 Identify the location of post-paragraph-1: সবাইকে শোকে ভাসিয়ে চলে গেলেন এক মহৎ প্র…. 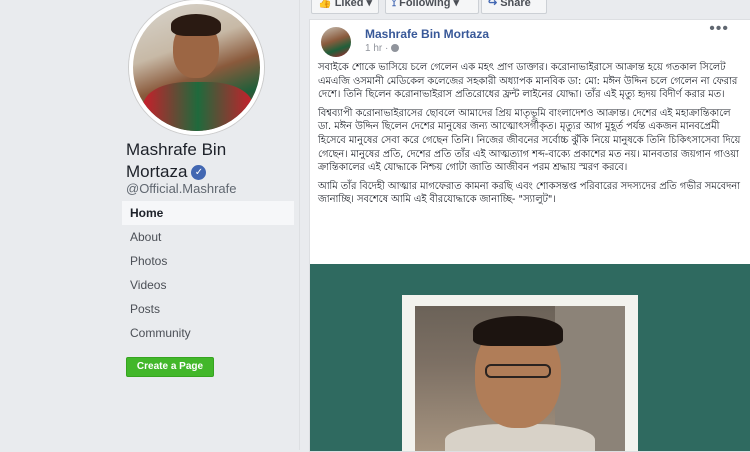
(528, 81).